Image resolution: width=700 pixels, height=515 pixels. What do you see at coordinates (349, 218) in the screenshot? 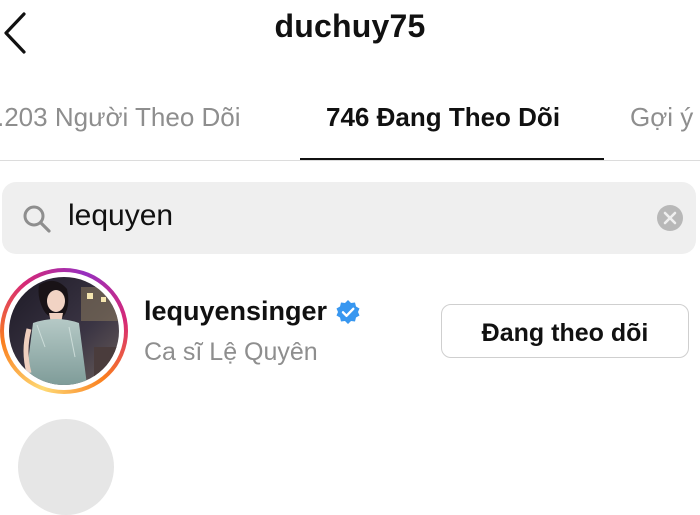
I see `search-bar: lequyen` at bounding box center [349, 218].